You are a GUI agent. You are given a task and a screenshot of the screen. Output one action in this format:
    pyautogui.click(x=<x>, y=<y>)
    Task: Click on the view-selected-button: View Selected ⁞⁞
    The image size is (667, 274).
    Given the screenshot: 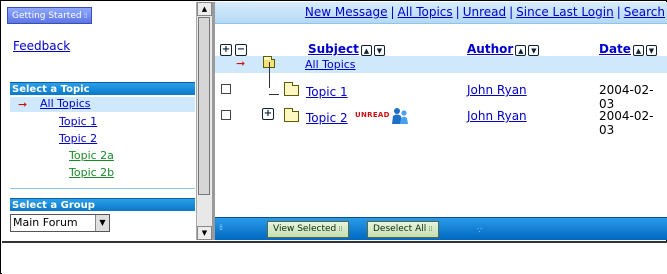 What is the action you would take?
    pyautogui.click(x=308, y=229)
    